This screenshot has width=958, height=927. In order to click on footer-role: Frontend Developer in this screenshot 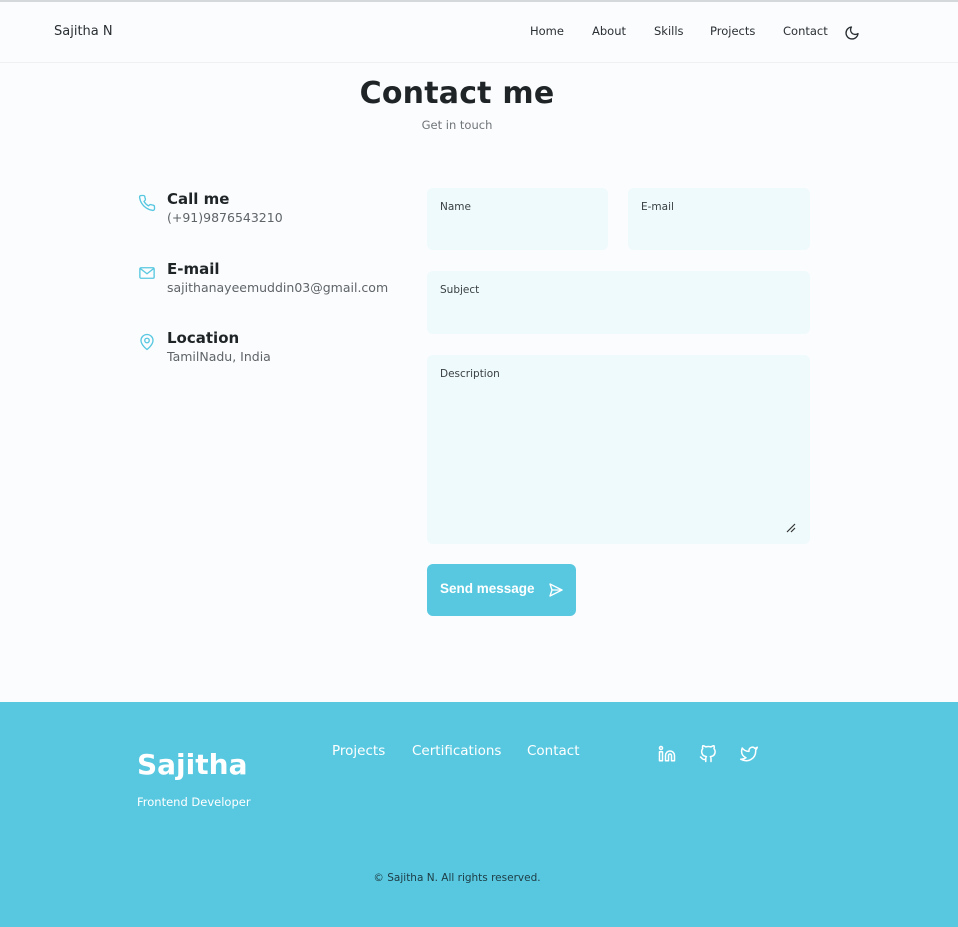, I will do `click(194, 802)`.